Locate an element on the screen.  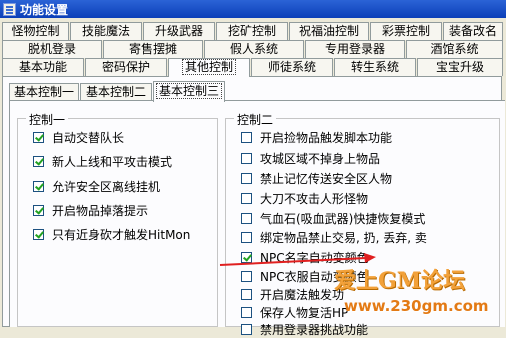
group-control-1-title: 控制一 is located at coordinates (47, 119).